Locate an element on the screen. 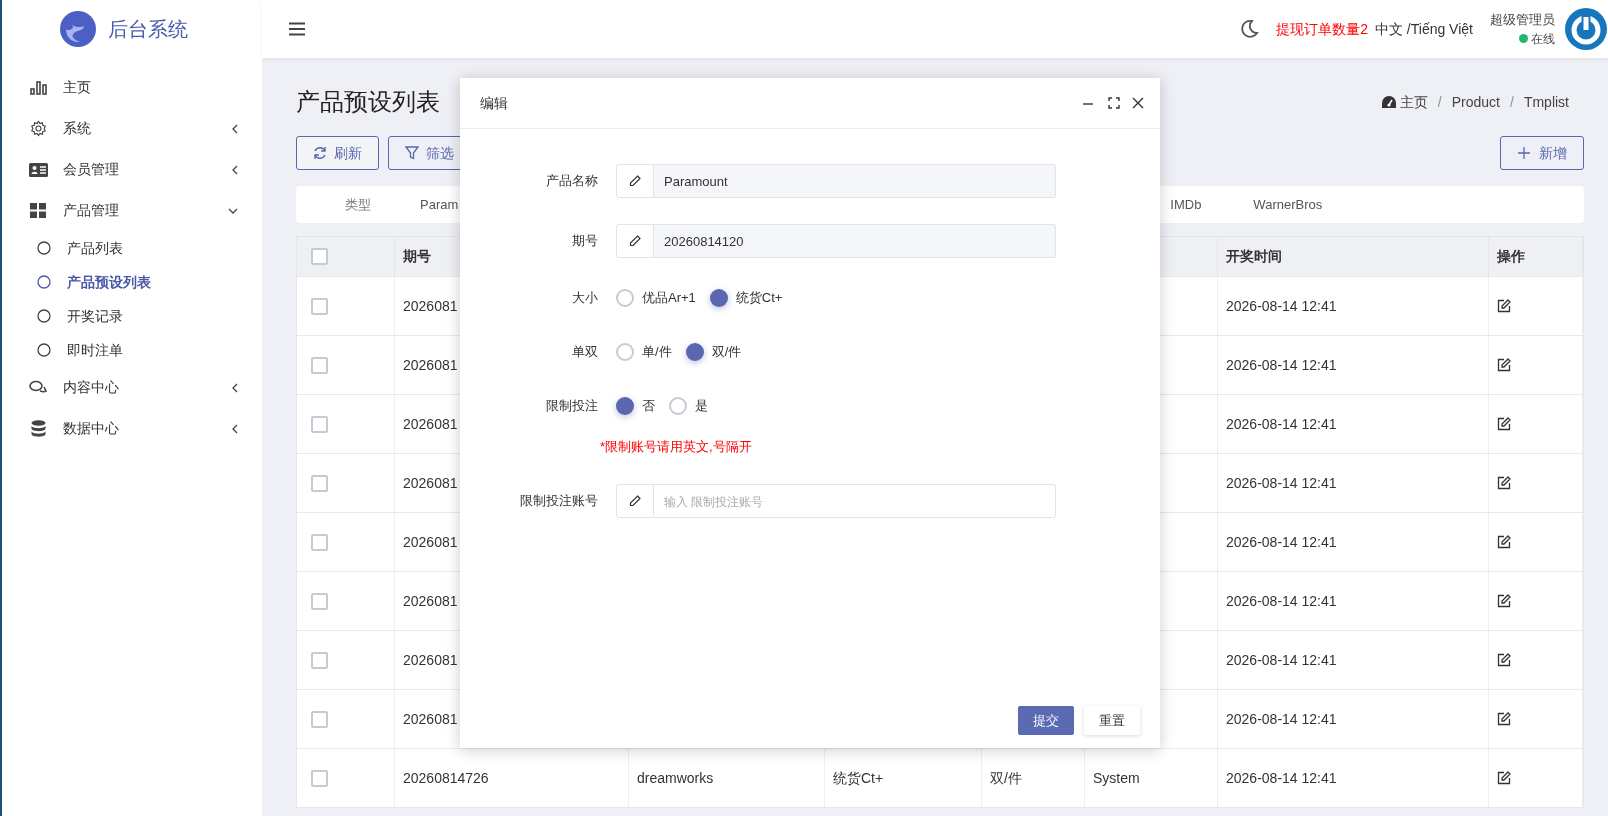 This screenshot has width=1608, height=816. menu-item: 主页 is located at coordinates (132, 87).